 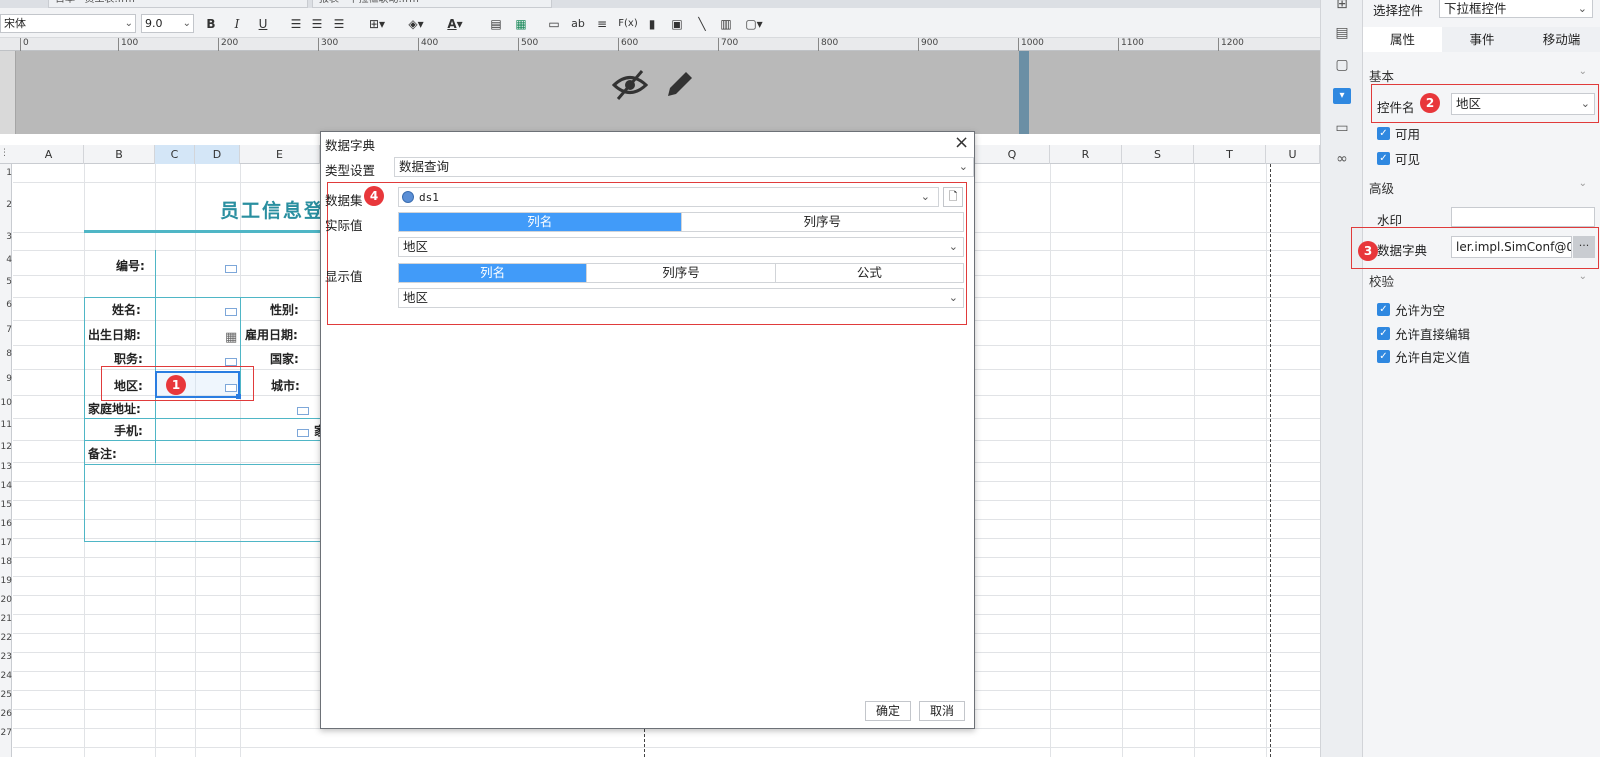 What do you see at coordinates (628, 24) in the screenshot?
I see `formula-button: F(x)` at bounding box center [628, 24].